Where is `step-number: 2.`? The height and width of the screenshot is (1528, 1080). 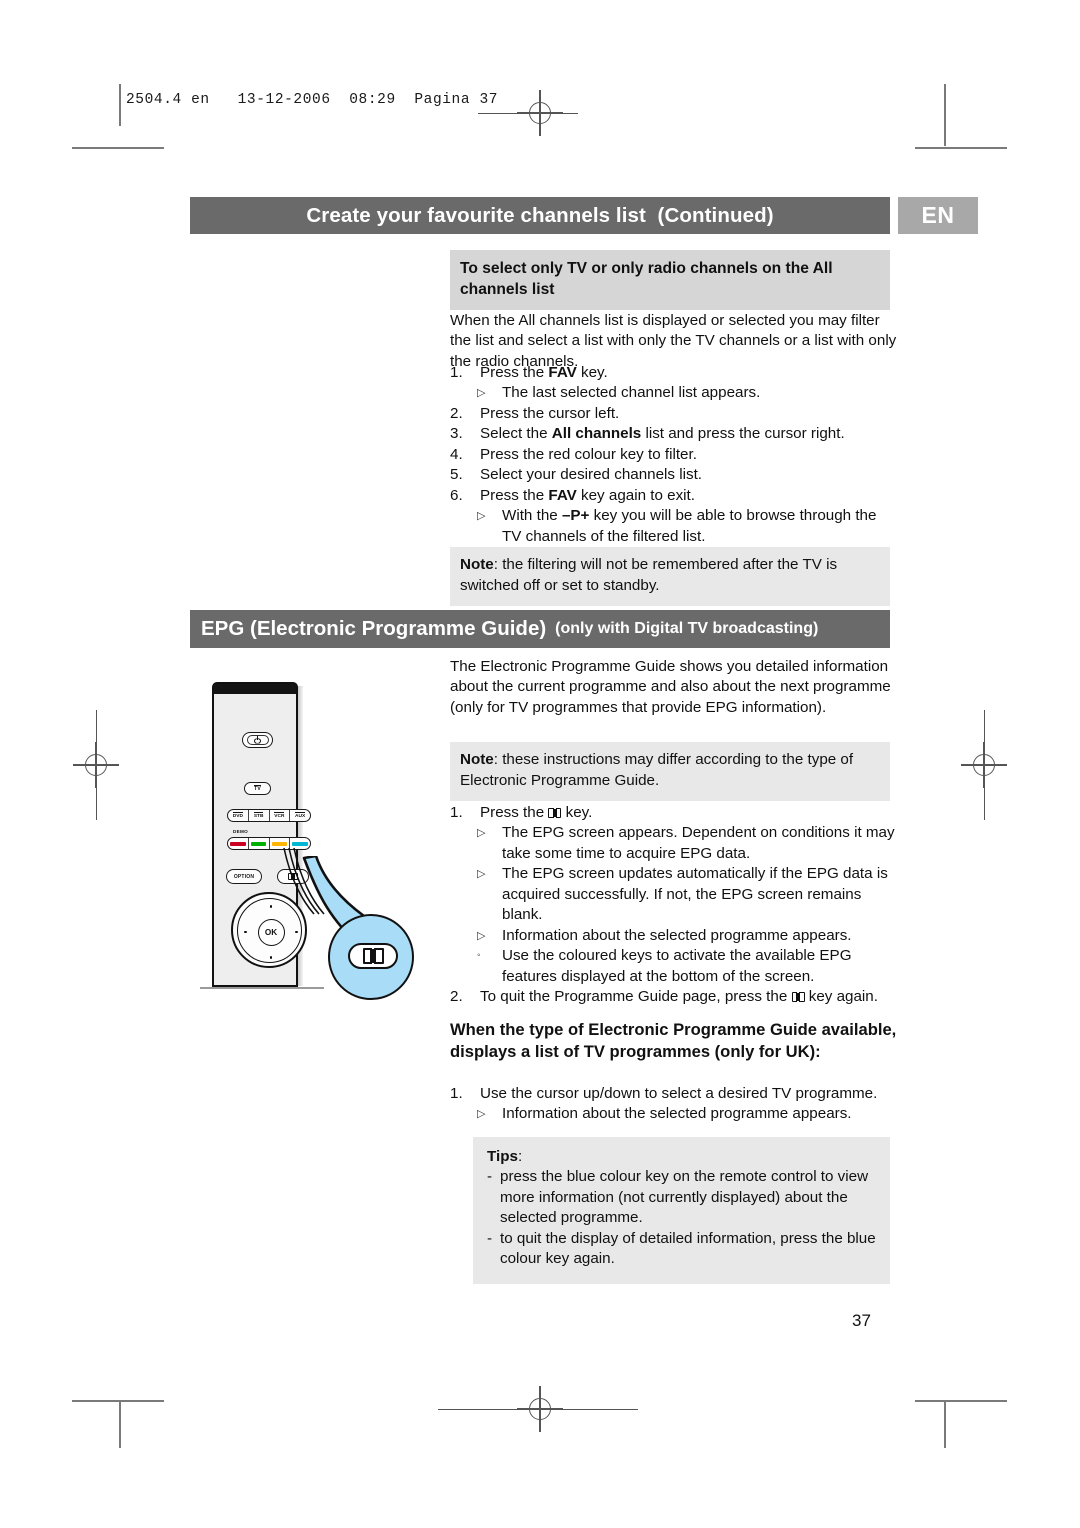 step-number: 2. is located at coordinates (456, 413).